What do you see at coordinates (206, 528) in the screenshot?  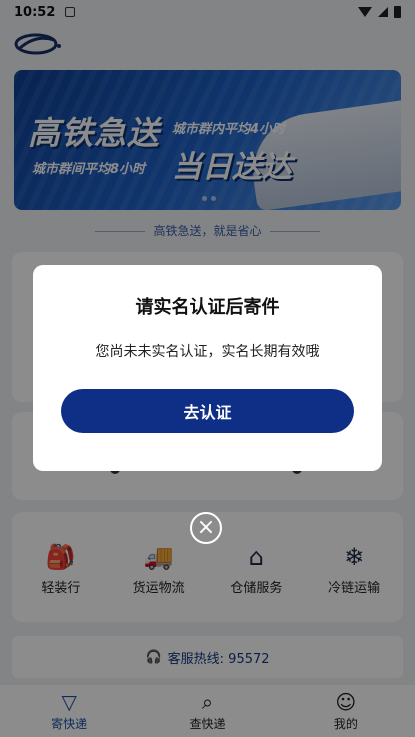 I see `close-icon: ×` at bounding box center [206, 528].